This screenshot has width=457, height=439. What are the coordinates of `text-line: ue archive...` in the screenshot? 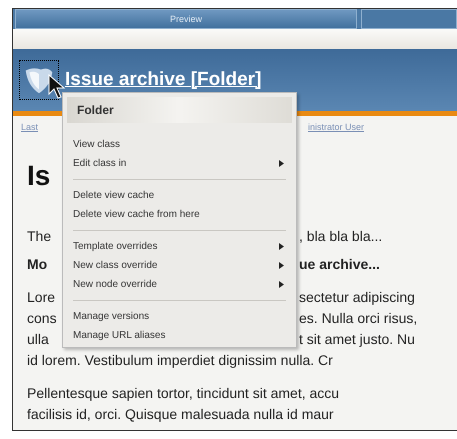 It's located at (339, 264).